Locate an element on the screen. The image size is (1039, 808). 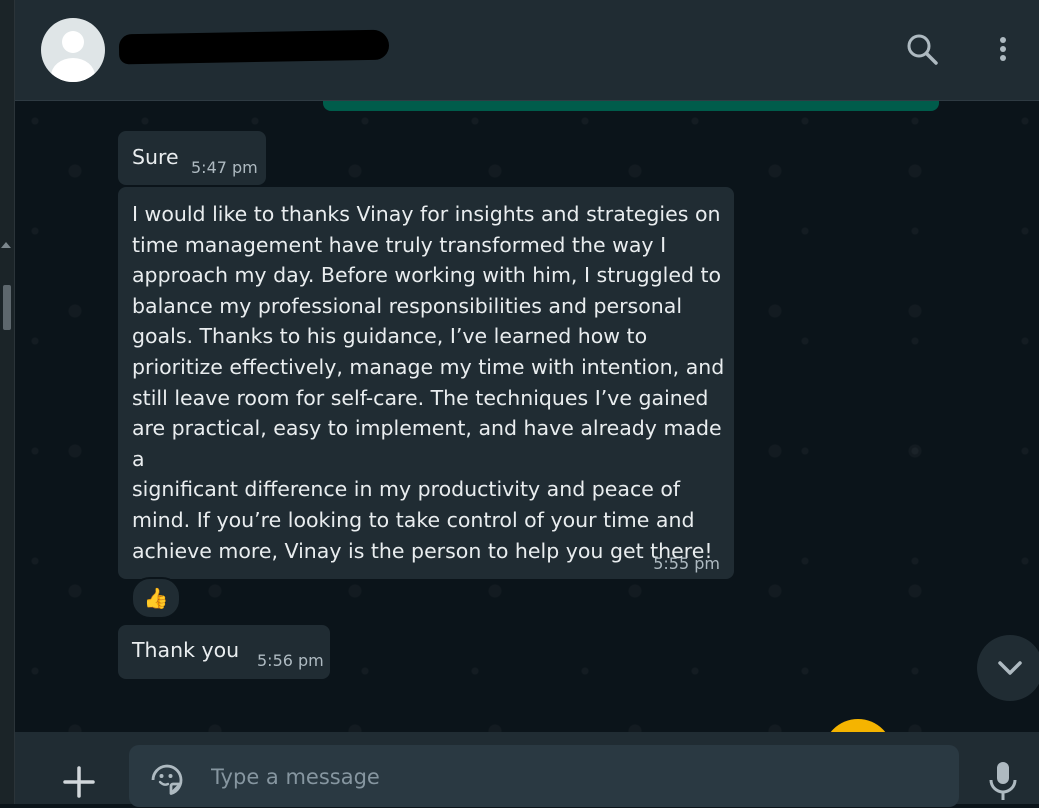
more-options-button is located at coordinates (1003, 50).